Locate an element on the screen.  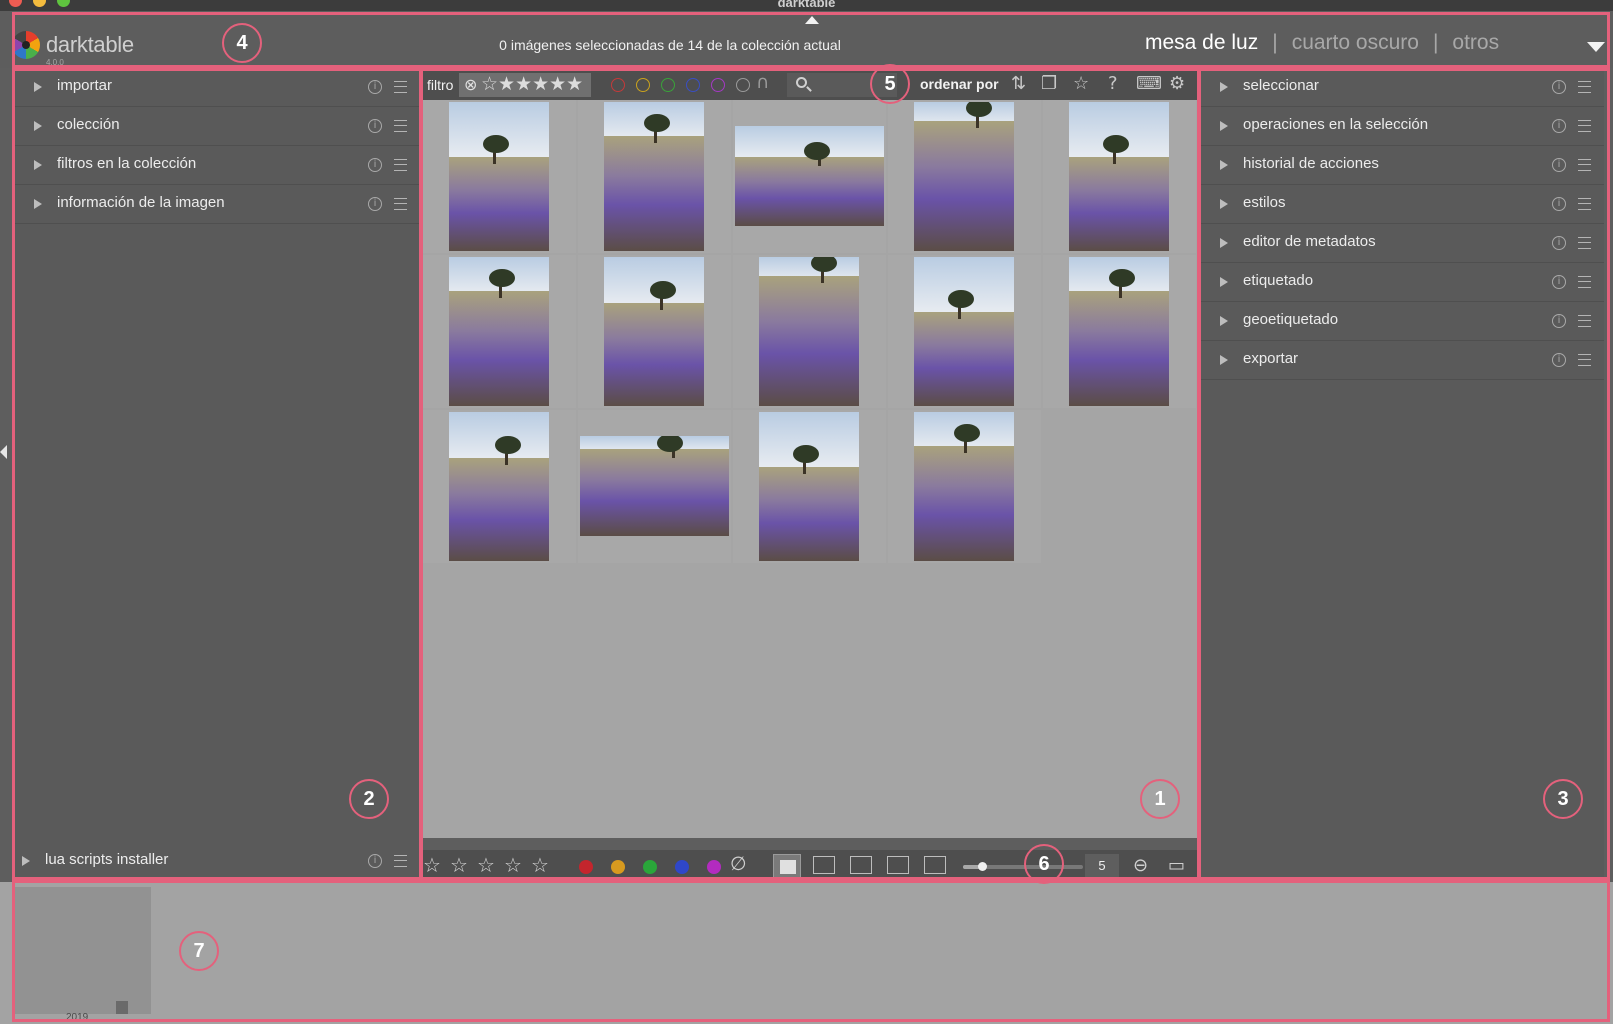
zoom-slider is located at coordinates (1023, 866).